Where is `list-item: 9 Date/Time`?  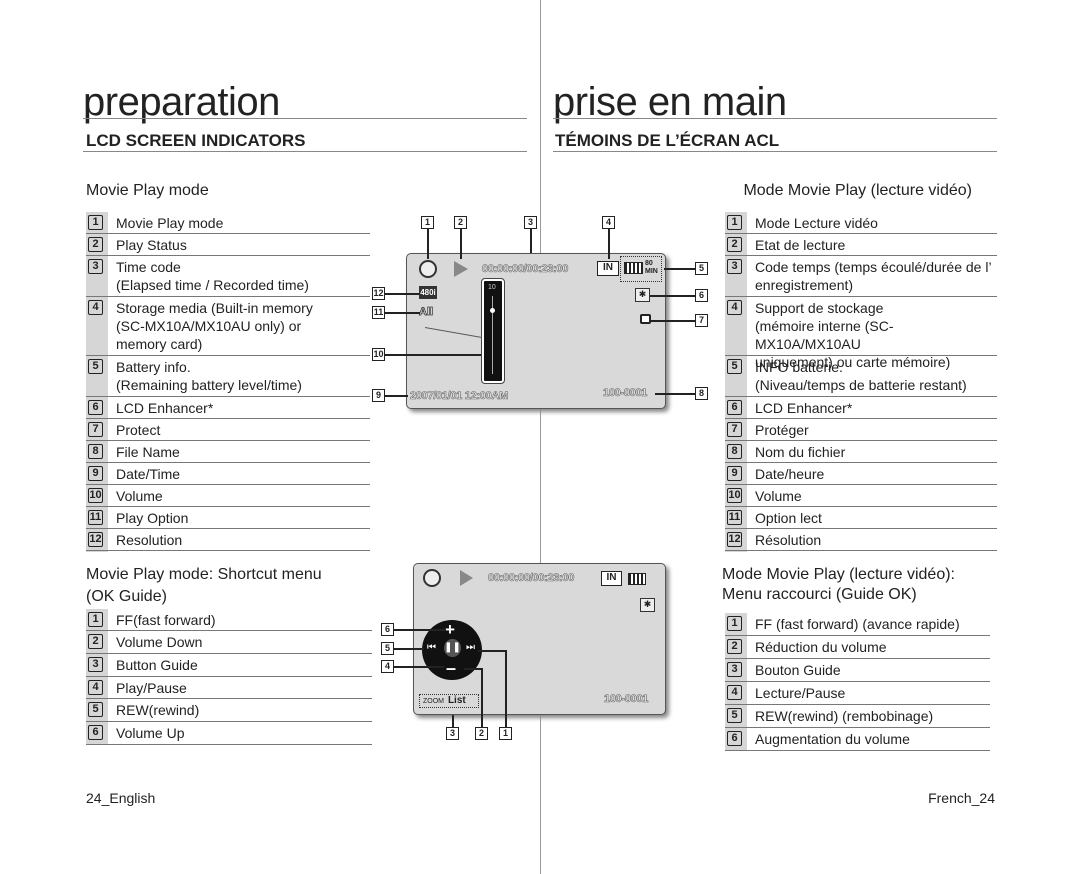
list-item: 9 Date/Time is located at coordinates (228, 474).